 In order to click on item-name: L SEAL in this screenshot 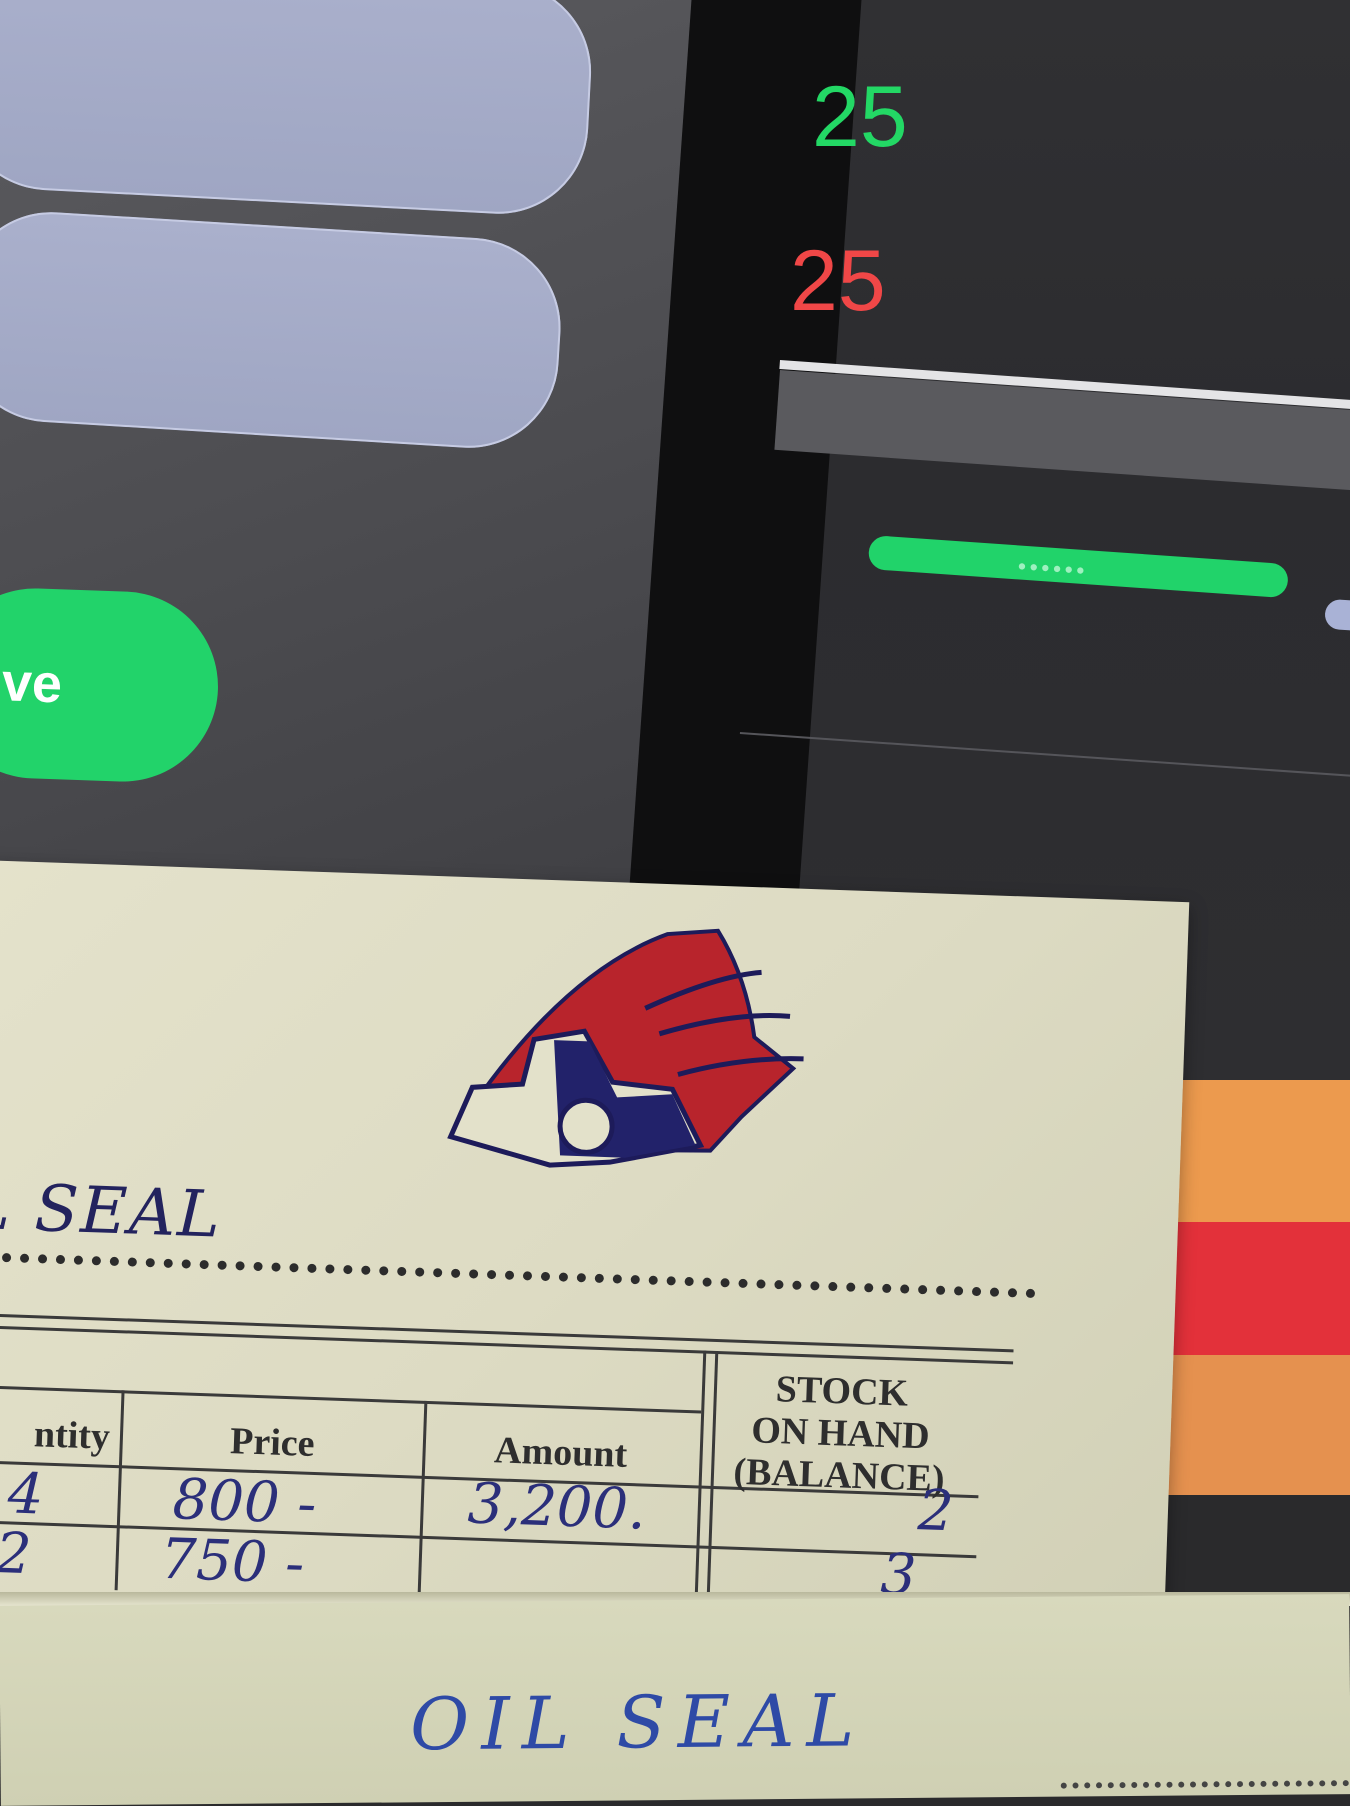, I will do `click(112, 1211)`.